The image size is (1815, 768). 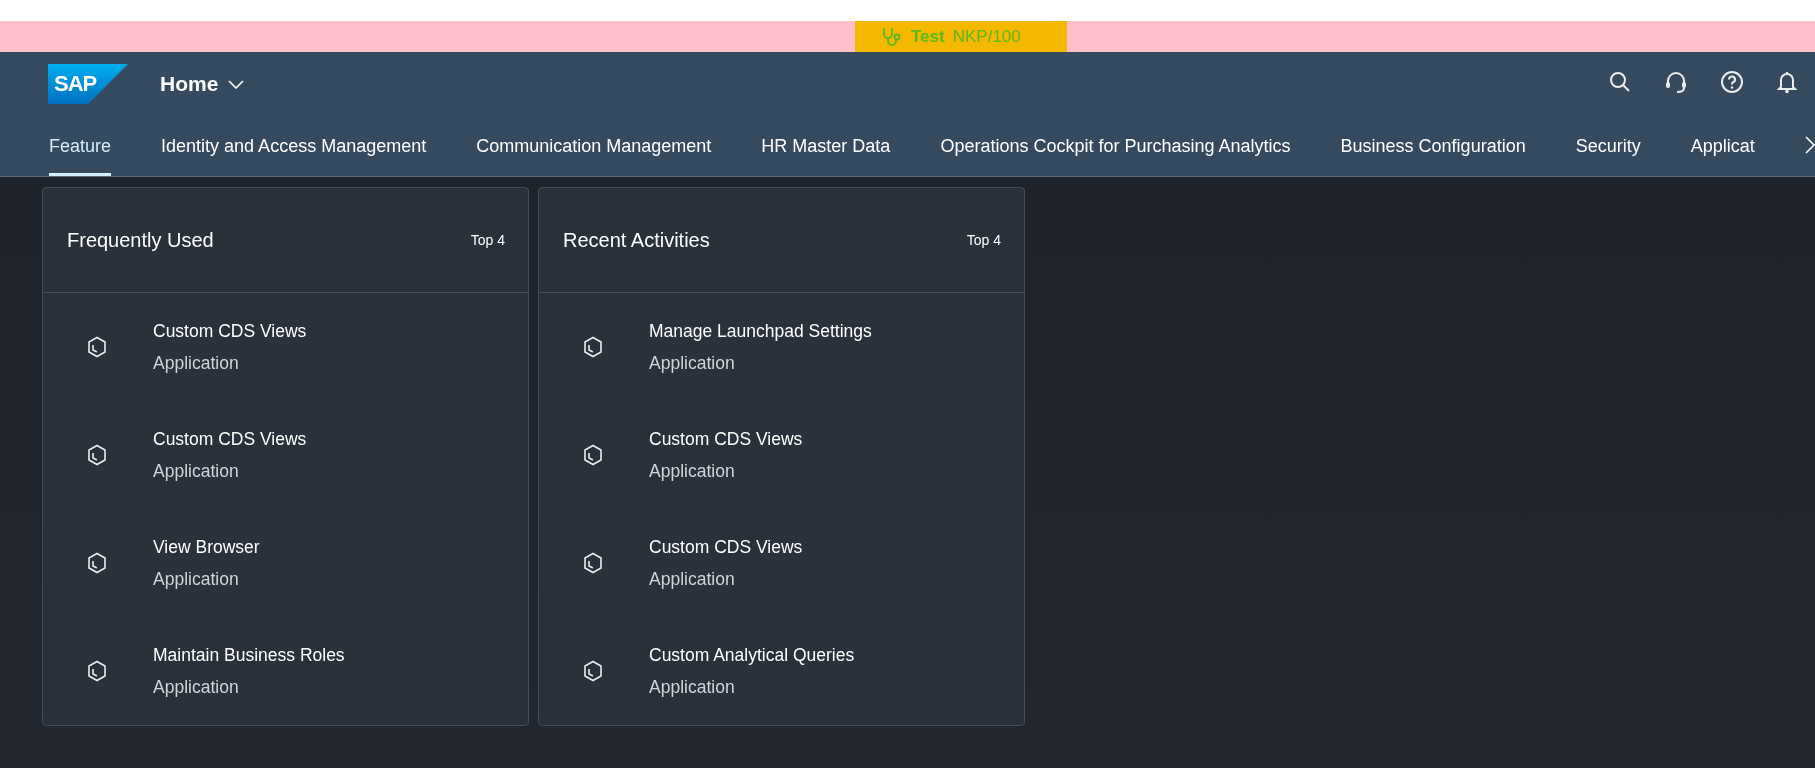 What do you see at coordinates (1115, 146) in the screenshot?
I see `tab: Operations Cockpit for Purchasing Analytics` at bounding box center [1115, 146].